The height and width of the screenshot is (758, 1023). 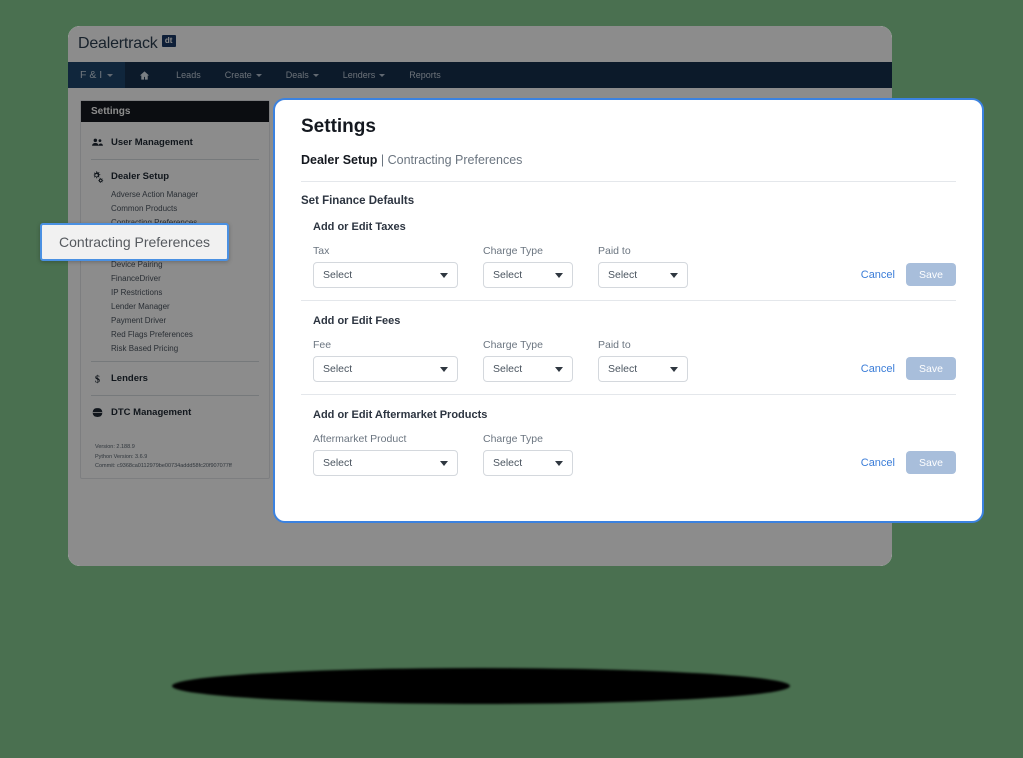 I want to click on taxes-block-heading: Add or Edit Taxes, so click(x=359, y=227).